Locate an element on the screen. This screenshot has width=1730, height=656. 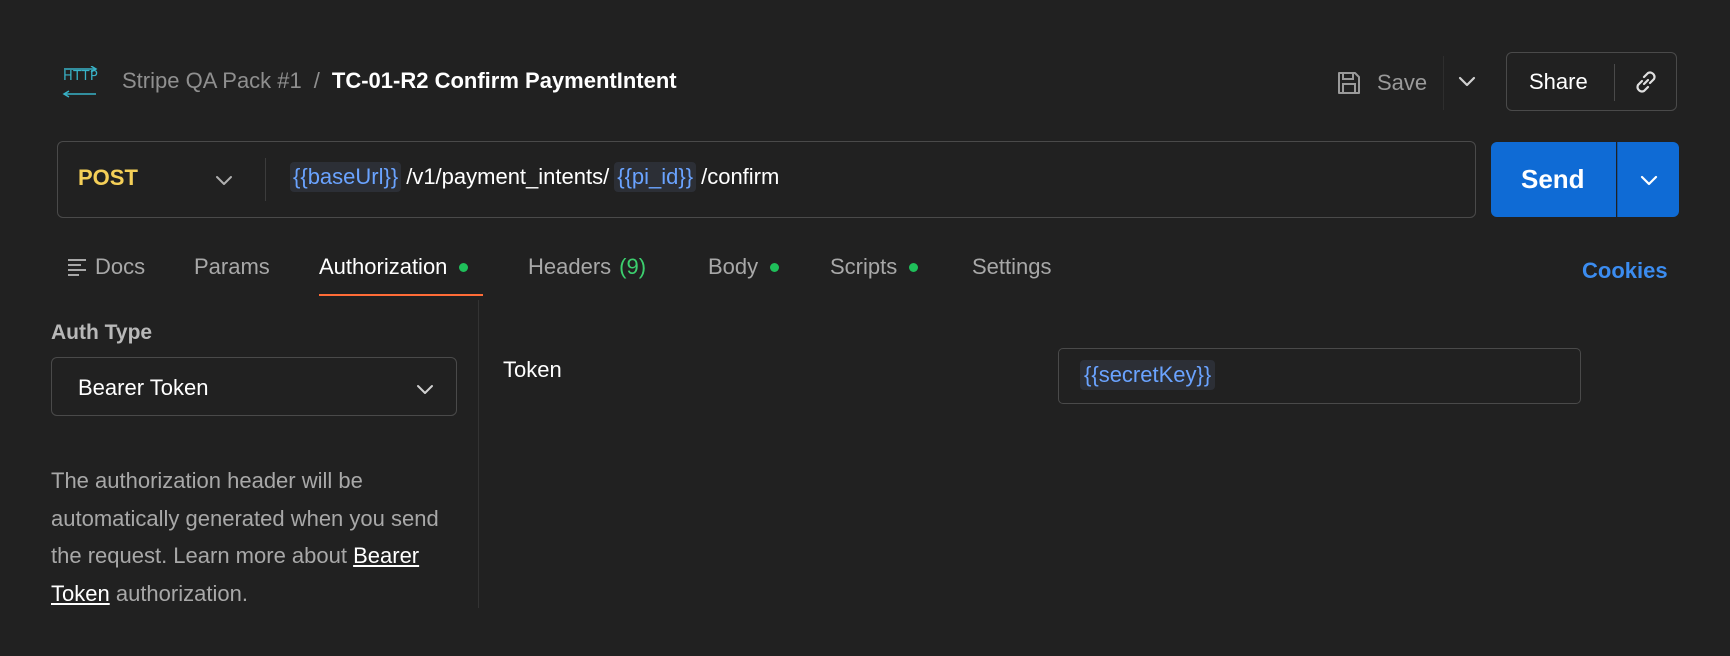
tab-settings-label: Settings is located at coordinates (1012, 266).